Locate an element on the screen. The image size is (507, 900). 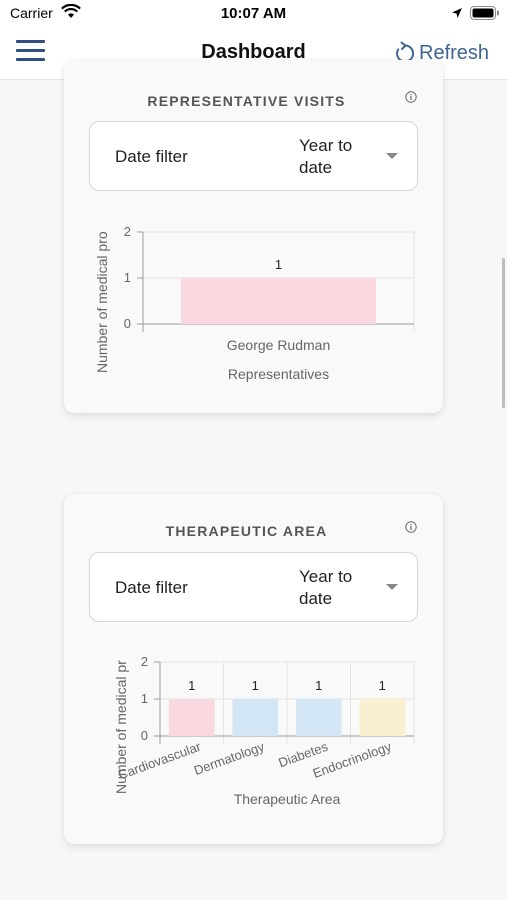
card-title: REPRESENTATIVE VISITS is located at coordinates (246, 101).